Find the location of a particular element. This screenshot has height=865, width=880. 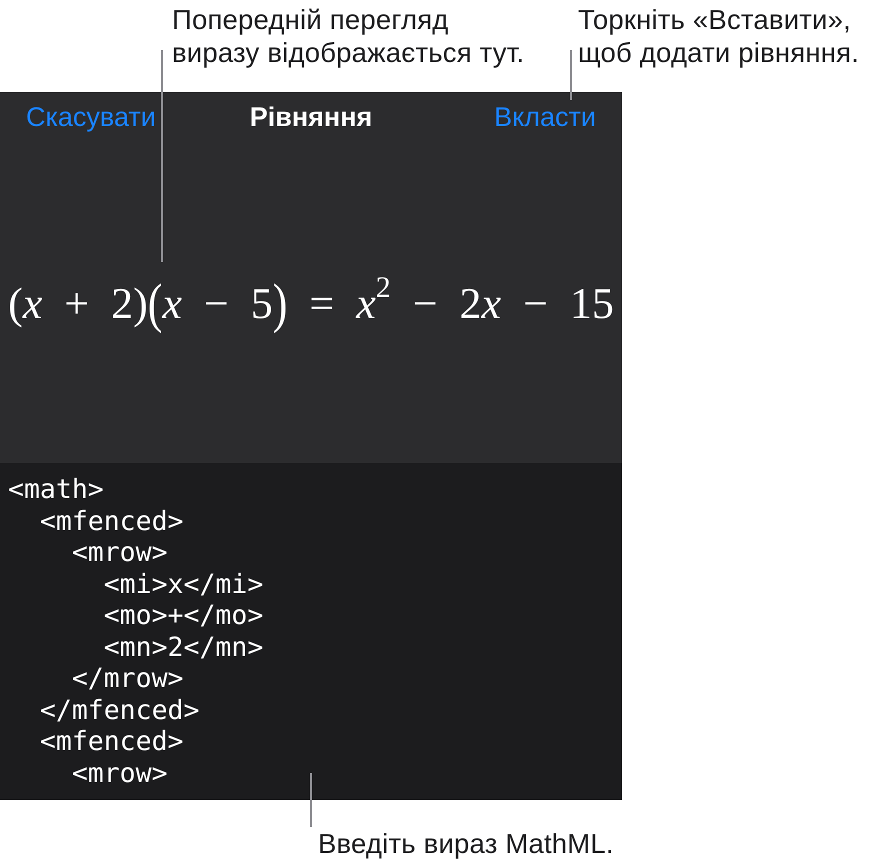

equation-preview: (x + 2)(x − 5) = x$^{2}$ − 2x − 15 is located at coordinates (311, 303).